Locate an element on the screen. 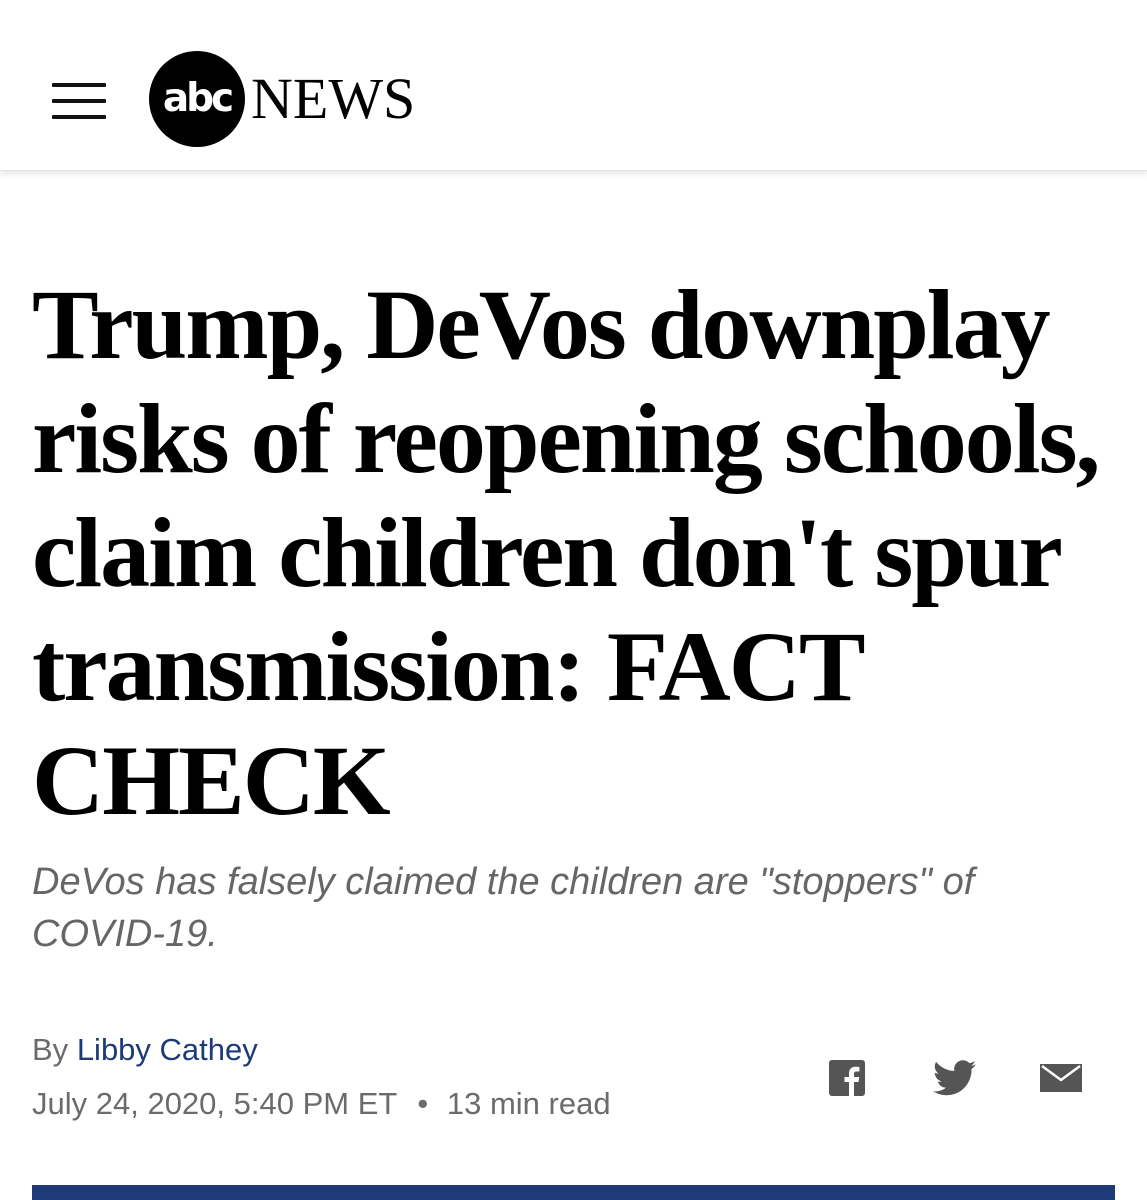 This screenshot has width=1147, height=1200. publish-date: July 24, 2020, 5:40 PM ET is located at coordinates (214, 1103).